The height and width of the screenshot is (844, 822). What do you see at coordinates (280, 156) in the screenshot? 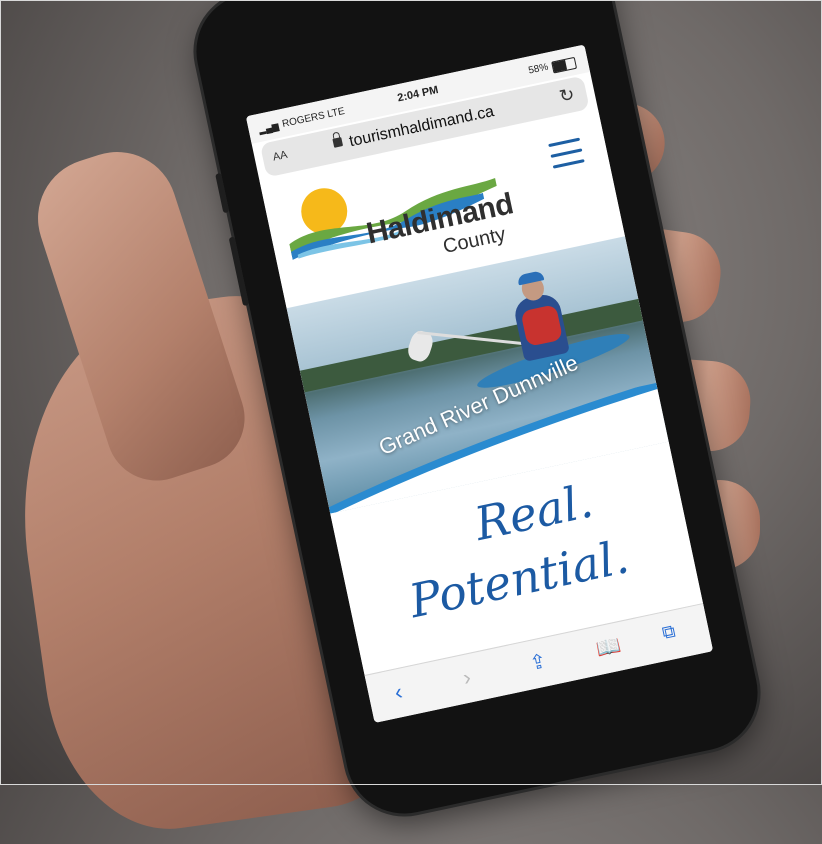
I see `text-size-button: AA` at bounding box center [280, 156].